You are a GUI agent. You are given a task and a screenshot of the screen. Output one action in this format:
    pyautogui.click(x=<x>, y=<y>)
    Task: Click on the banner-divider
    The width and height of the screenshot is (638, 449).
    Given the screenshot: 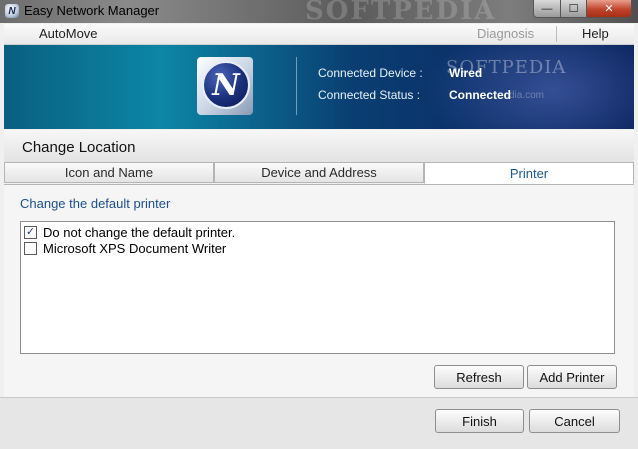 What is the action you would take?
    pyautogui.click(x=296, y=86)
    